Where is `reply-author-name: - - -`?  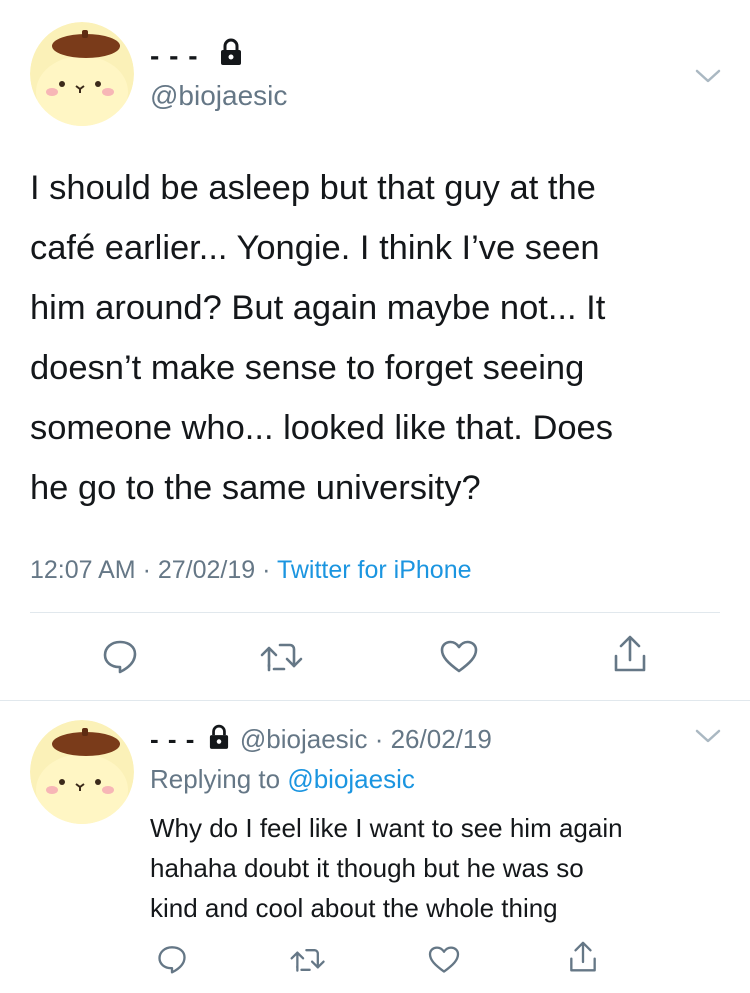 reply-author-name: - - - is located at coordinates (172, 739).